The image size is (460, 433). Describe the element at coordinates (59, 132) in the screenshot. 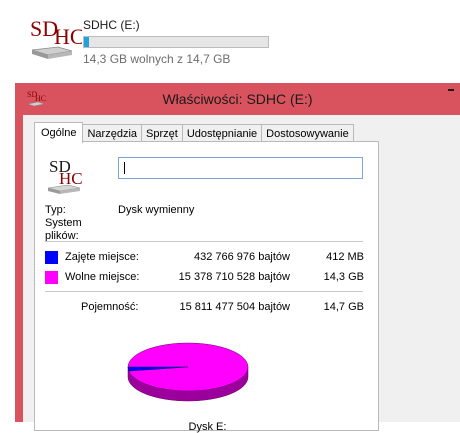

I see `tab-general: Ogólne` at that location.